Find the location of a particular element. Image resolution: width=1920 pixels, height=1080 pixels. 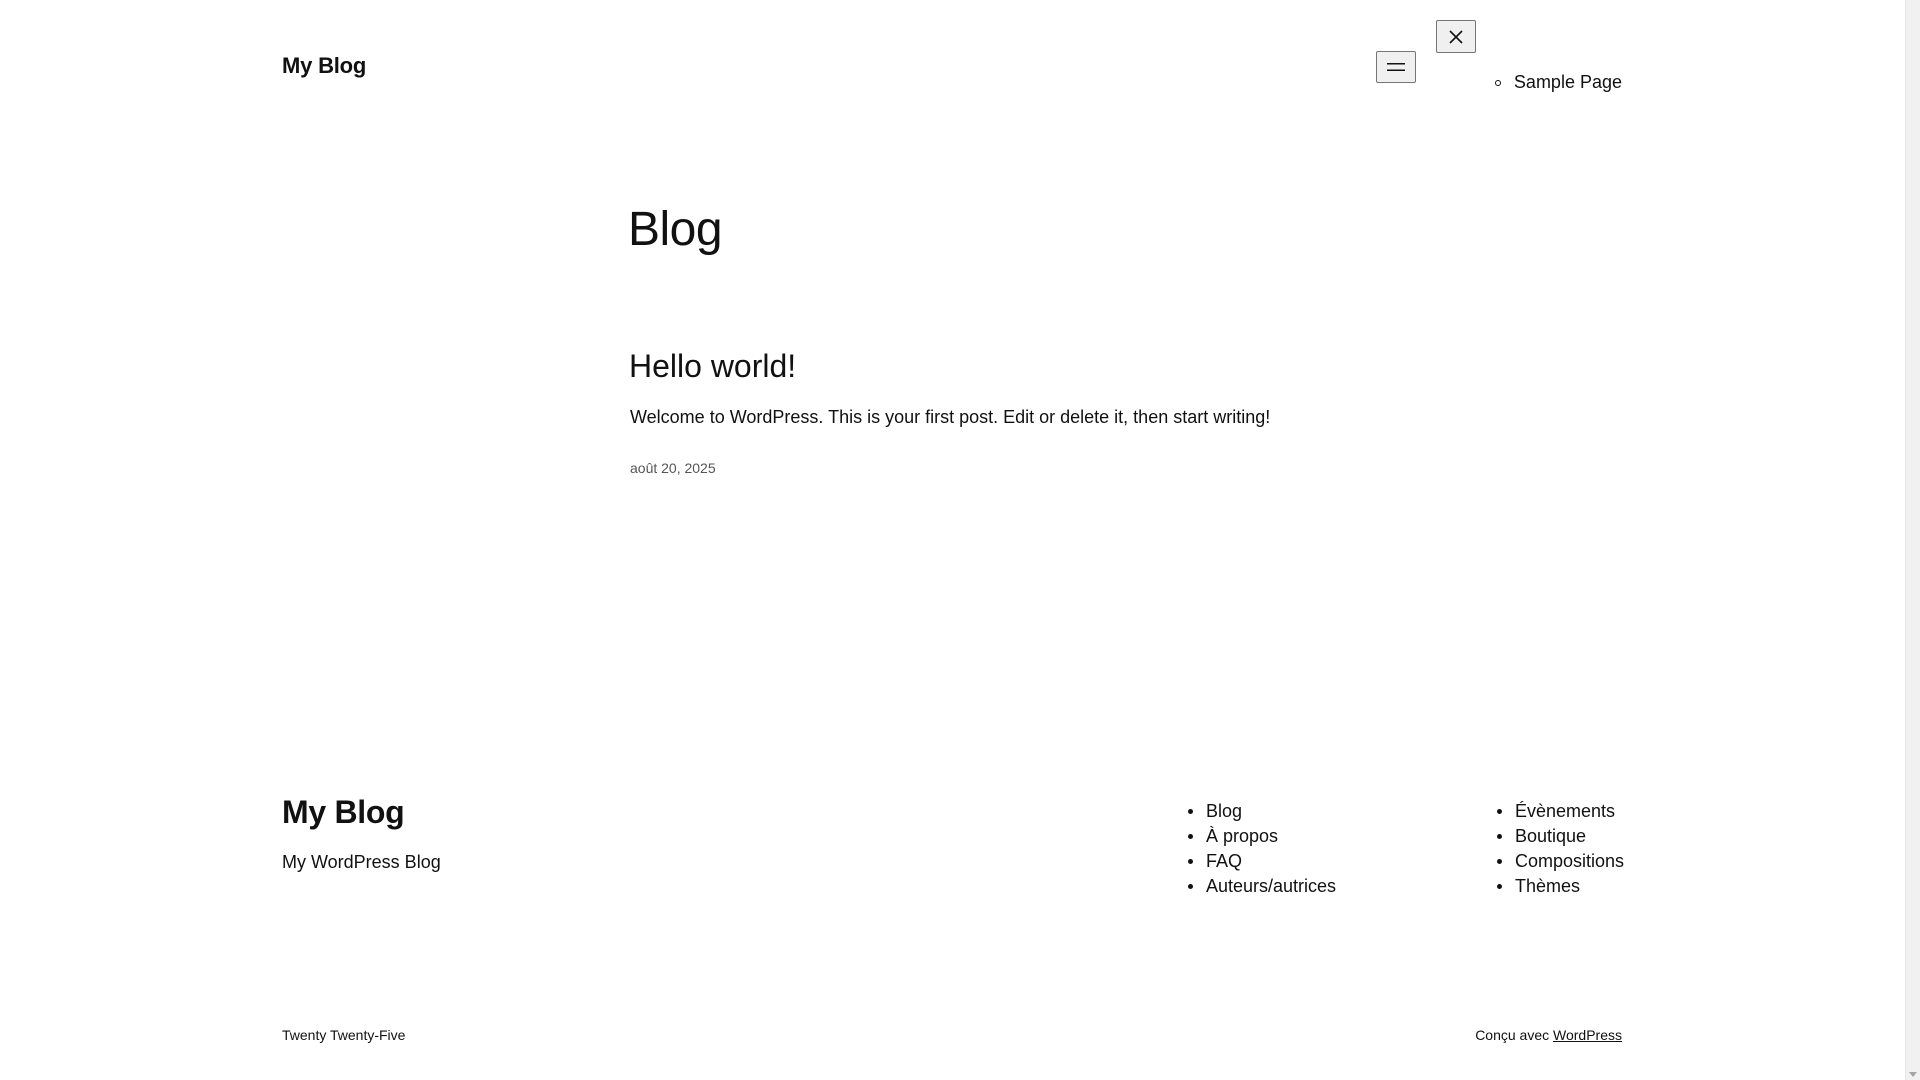

menu-icon is located at coordinates (1396, 67).